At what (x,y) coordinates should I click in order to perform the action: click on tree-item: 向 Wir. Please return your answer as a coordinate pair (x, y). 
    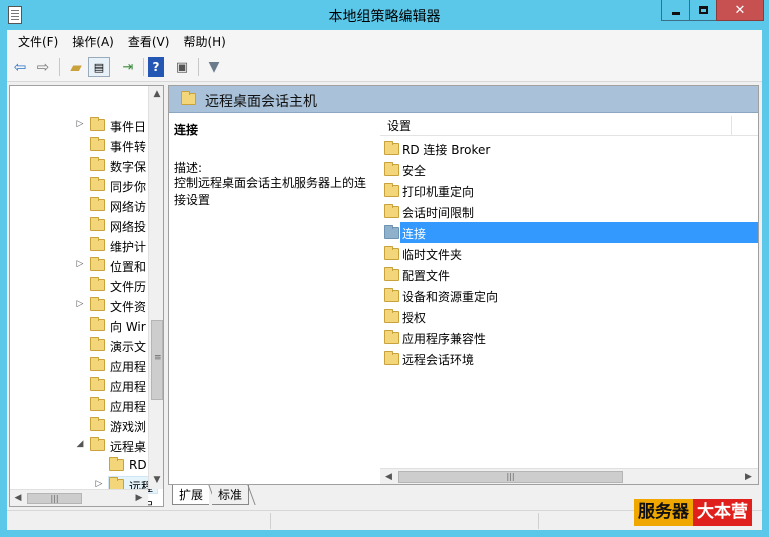
    Looking at the image, I should click on (80, 325).